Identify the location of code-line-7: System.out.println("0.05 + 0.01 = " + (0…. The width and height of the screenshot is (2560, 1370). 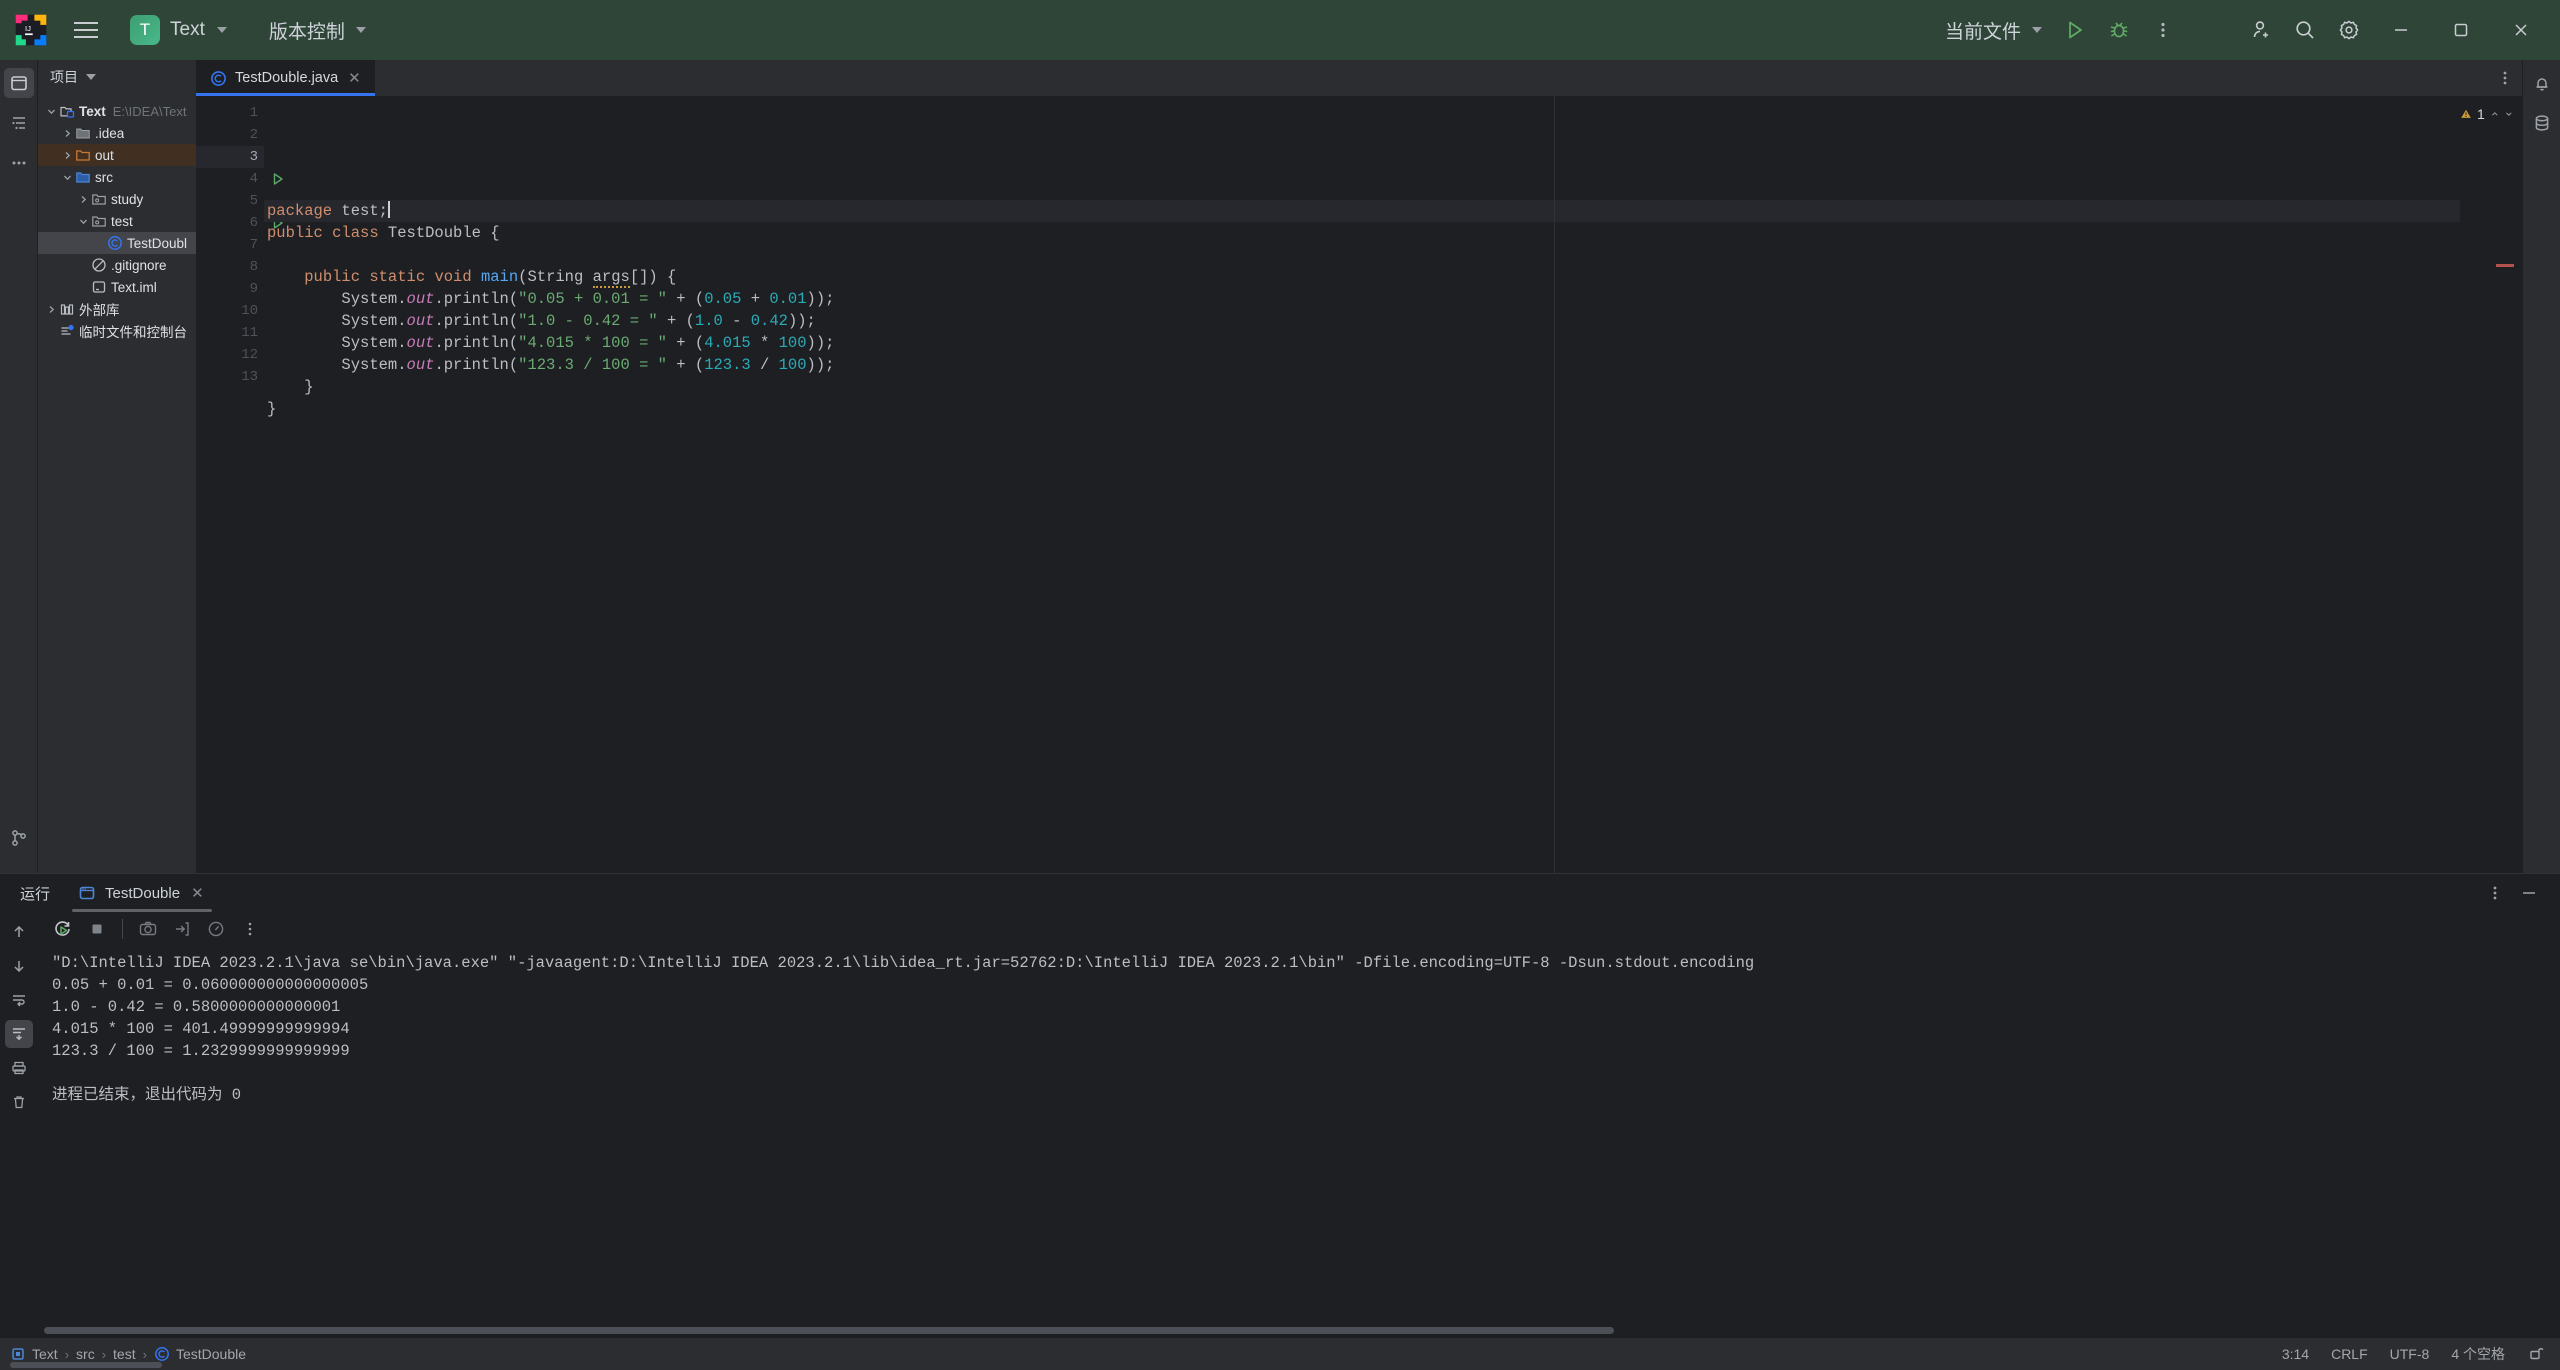
(1362, 299).